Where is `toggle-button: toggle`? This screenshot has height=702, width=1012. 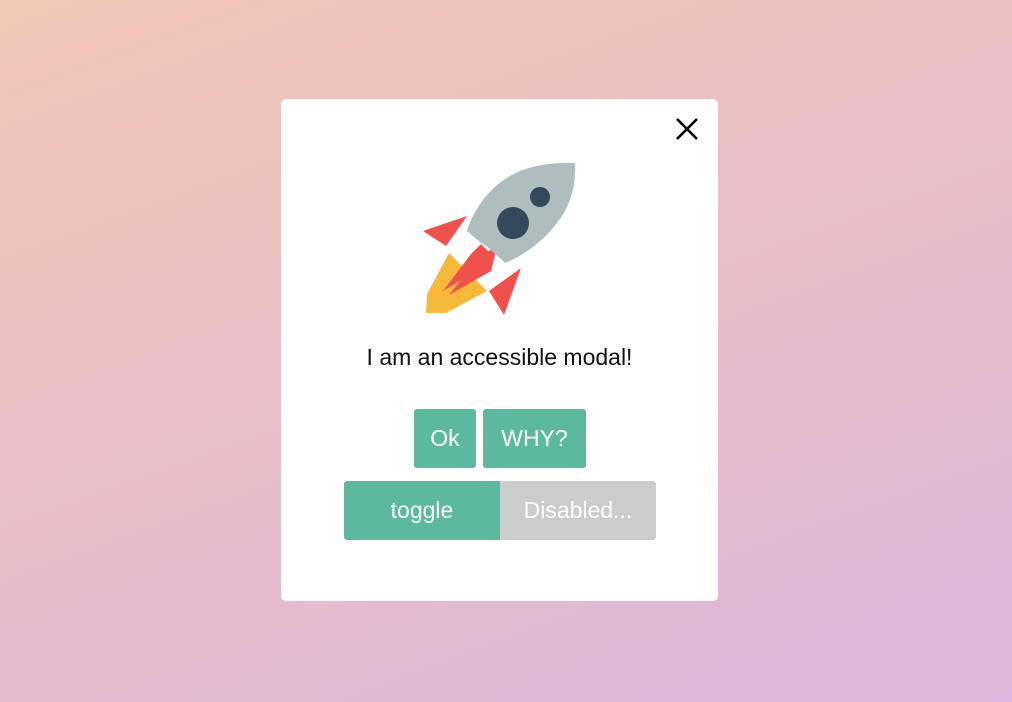 toggle-button: toggle is located at coordinates (422, 510).